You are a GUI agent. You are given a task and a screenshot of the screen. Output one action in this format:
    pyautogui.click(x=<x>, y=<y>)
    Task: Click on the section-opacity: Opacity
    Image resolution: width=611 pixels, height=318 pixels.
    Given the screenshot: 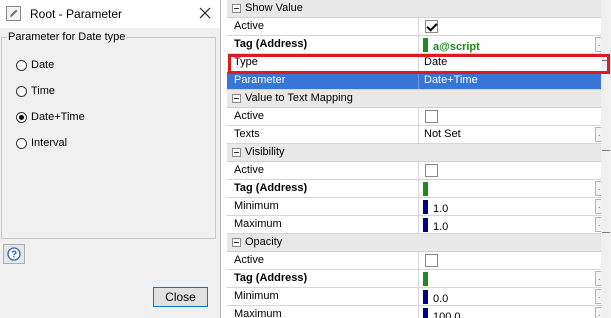 What is the action you would take?
    pyautogui.click(x=419, y=243)
    